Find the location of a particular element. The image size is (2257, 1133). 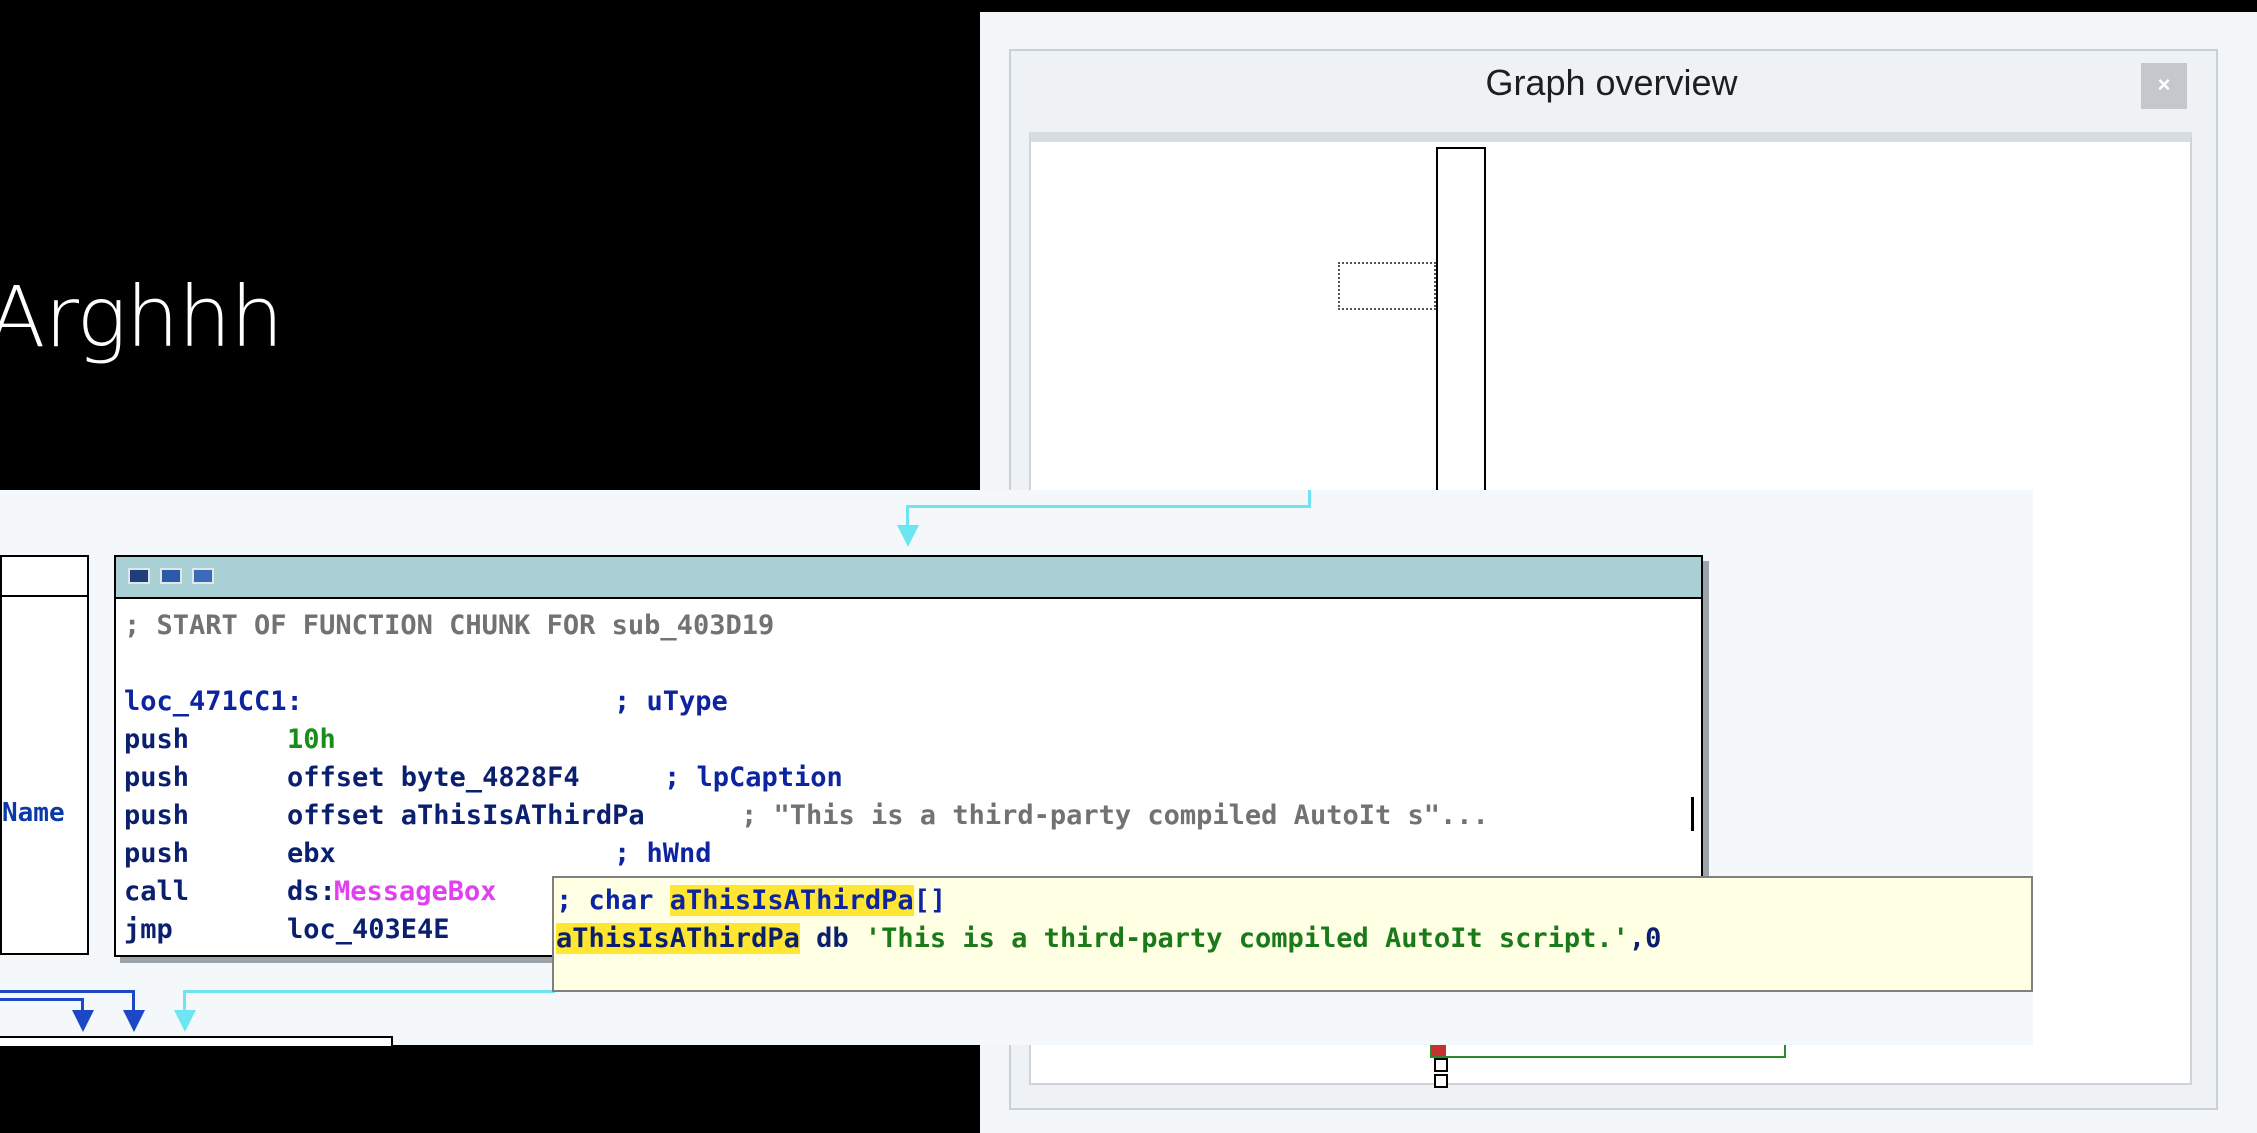

operand: loc_403E4E is located at coordinates (368, 930).